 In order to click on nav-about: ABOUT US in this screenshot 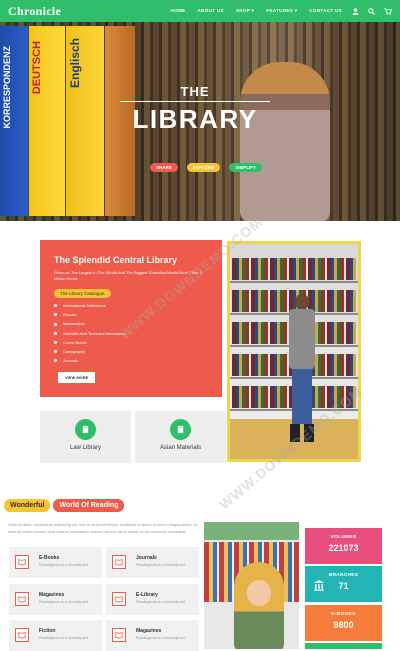, I will do `click(211, 11)`.